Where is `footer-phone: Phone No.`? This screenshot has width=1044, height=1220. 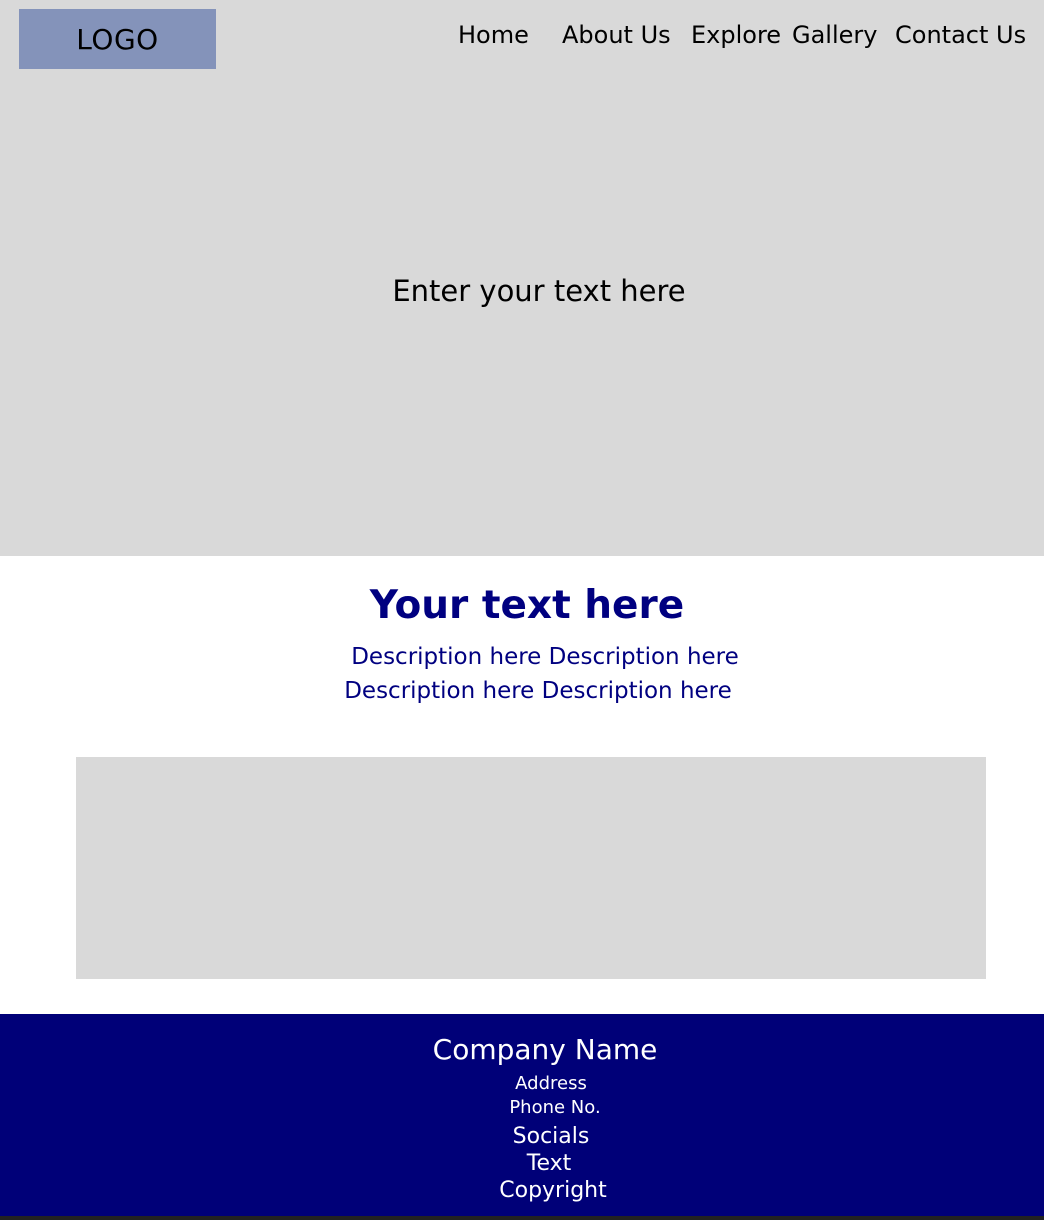
footer-phone: Phone No. is located at coordinates (555, 1107).